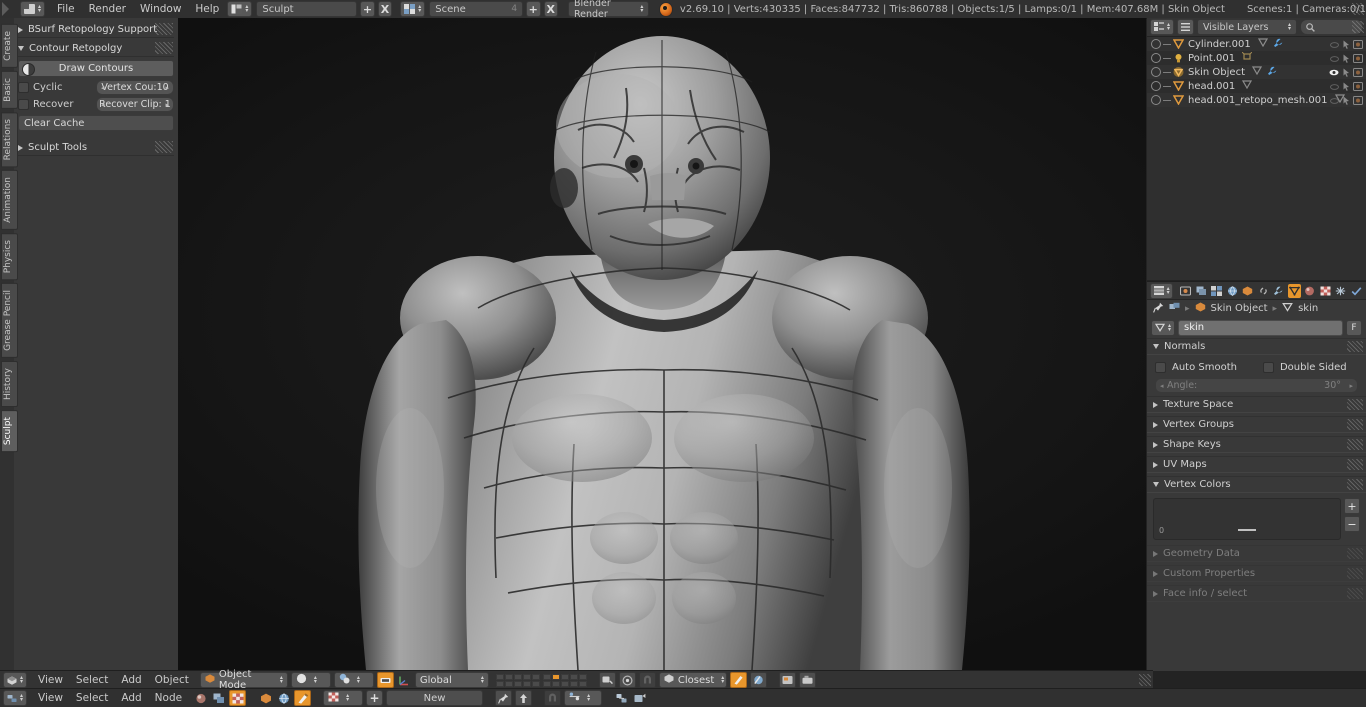 This screenshot has width=1366, height=707. What do you see at coordinates (1256, 484) in the screenshot?
I see `section-header-vertex-colors: Vertex Colors` at bounding box center [1256, 484].